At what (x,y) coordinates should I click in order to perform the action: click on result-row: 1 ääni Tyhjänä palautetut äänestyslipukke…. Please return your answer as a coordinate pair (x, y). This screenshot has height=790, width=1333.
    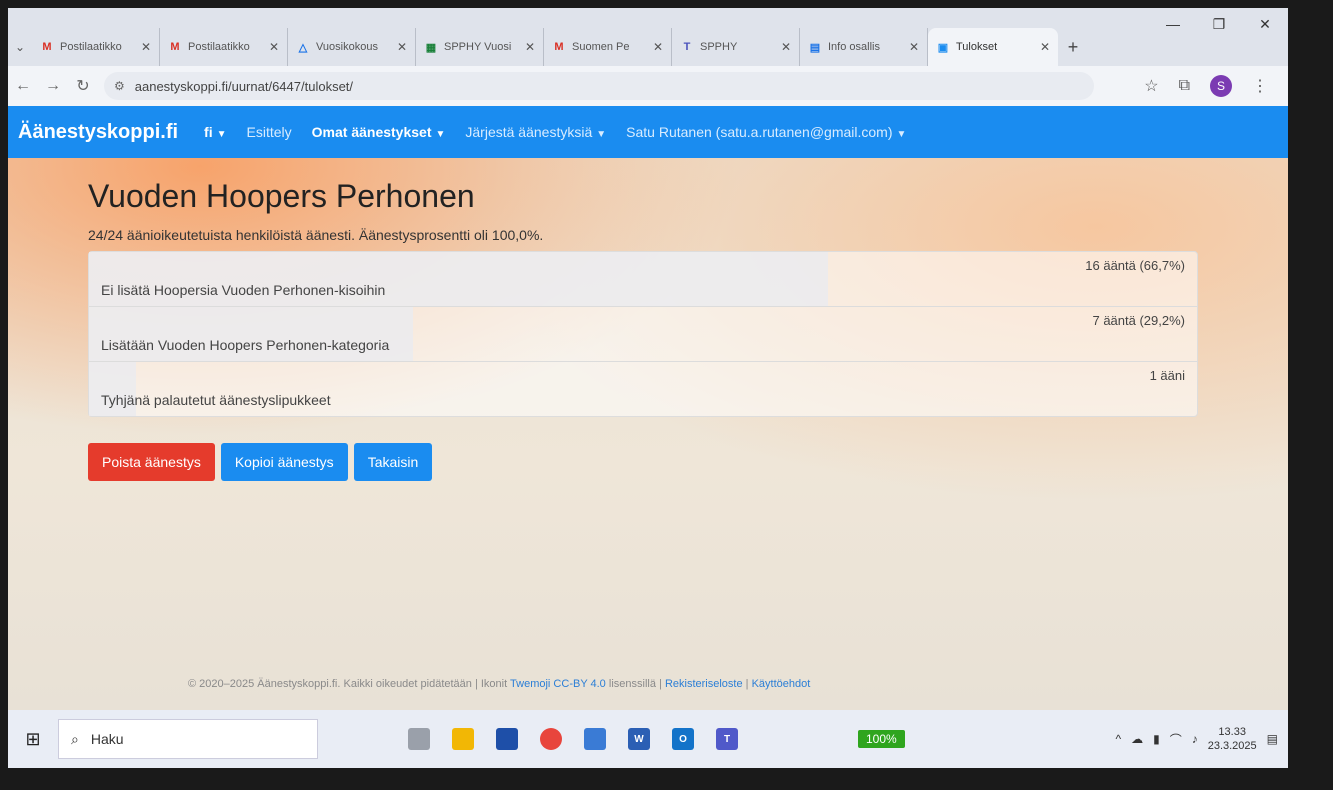
    Looking at the image, I should click on (643, 388).